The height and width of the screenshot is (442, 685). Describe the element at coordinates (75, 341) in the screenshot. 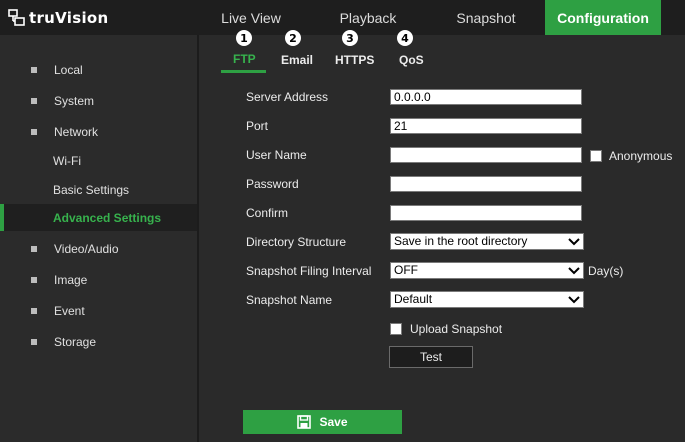

I see `sidebar-item-label: Storage` at that location.